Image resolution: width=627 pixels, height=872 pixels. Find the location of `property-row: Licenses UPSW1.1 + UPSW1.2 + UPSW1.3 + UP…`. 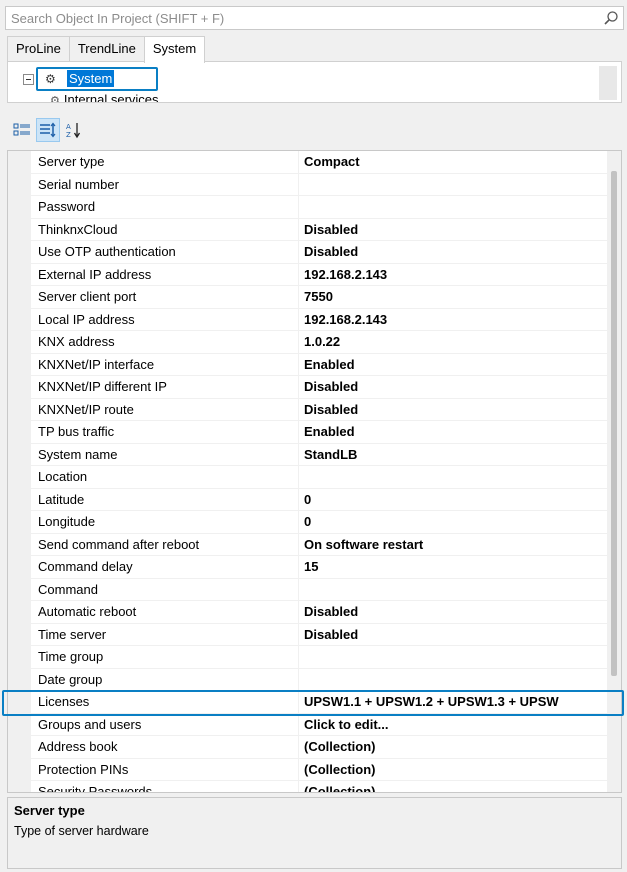

property-row: Licenses UPSW1.1 + UPSW1.2 + UPSW1.3 + UP… is located at coordinates (320, 702).